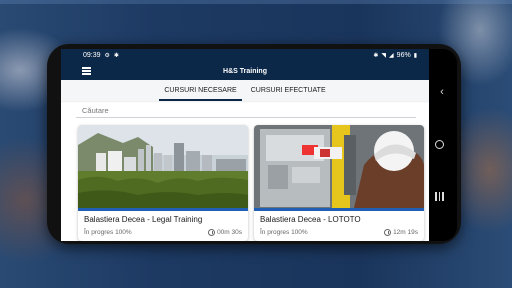 This screenshot has width=512, height=288. Describe the element at coordinates (442, 92) in the screenshot. I see `back-icon: ‹` at that location.